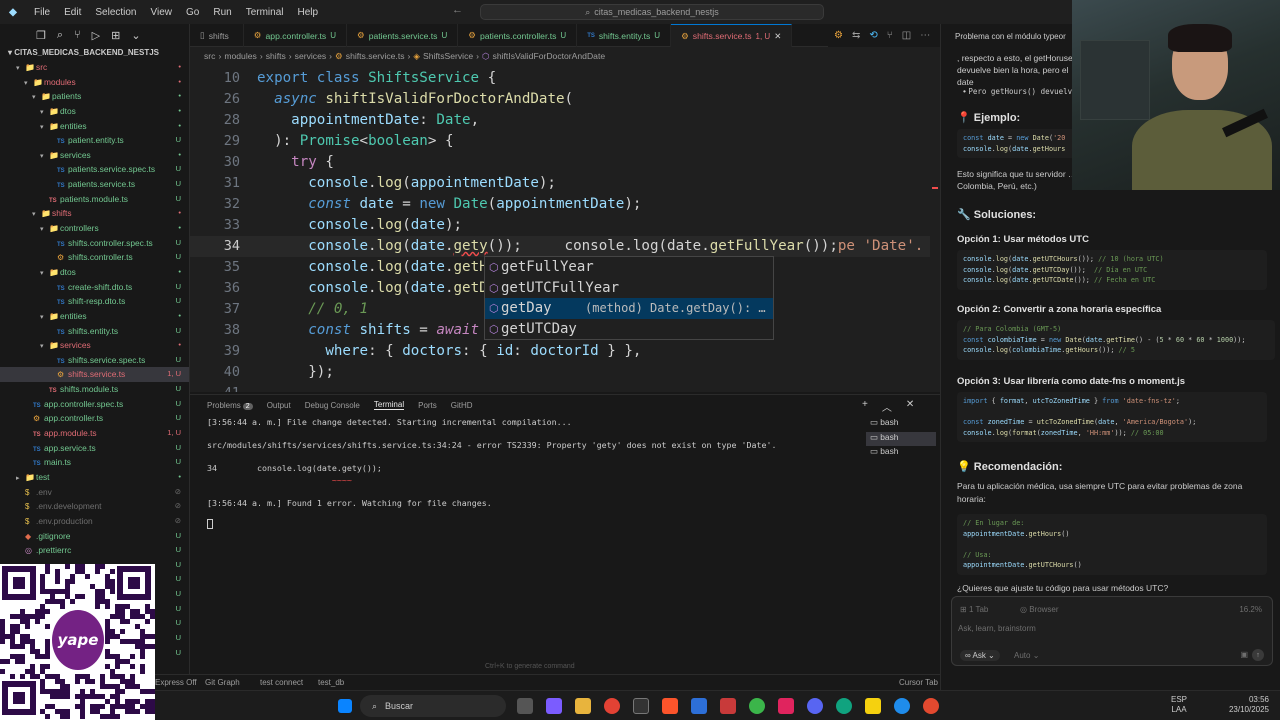  I want to click on app-icon-tf, so click(728, 706).